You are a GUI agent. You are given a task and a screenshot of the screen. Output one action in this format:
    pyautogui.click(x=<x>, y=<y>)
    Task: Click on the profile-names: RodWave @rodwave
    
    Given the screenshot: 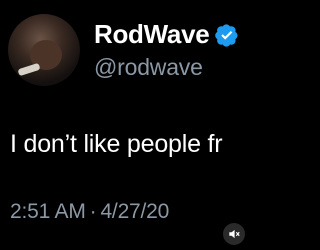 What is the action you would take?
    pyautogui.click(x=166, y=50)
    